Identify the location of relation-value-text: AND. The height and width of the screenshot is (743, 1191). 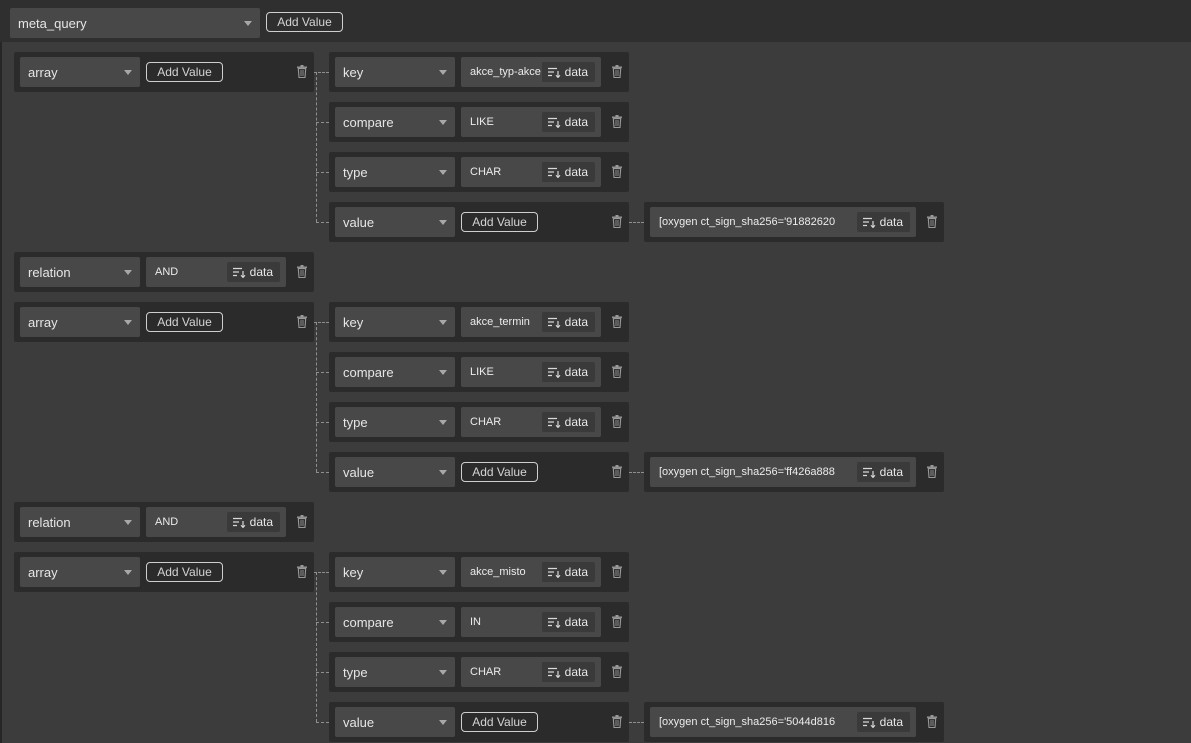
(167, 272).